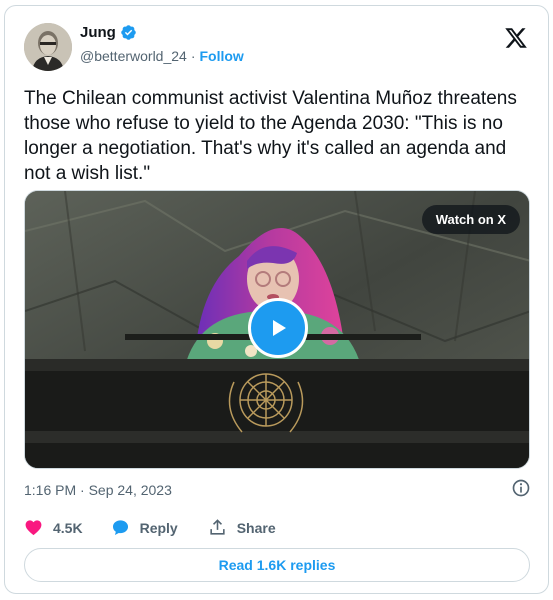  Describe the element at coordinates (68, 527) in the screenshot. I see `like-count: 4.5K` at that location.